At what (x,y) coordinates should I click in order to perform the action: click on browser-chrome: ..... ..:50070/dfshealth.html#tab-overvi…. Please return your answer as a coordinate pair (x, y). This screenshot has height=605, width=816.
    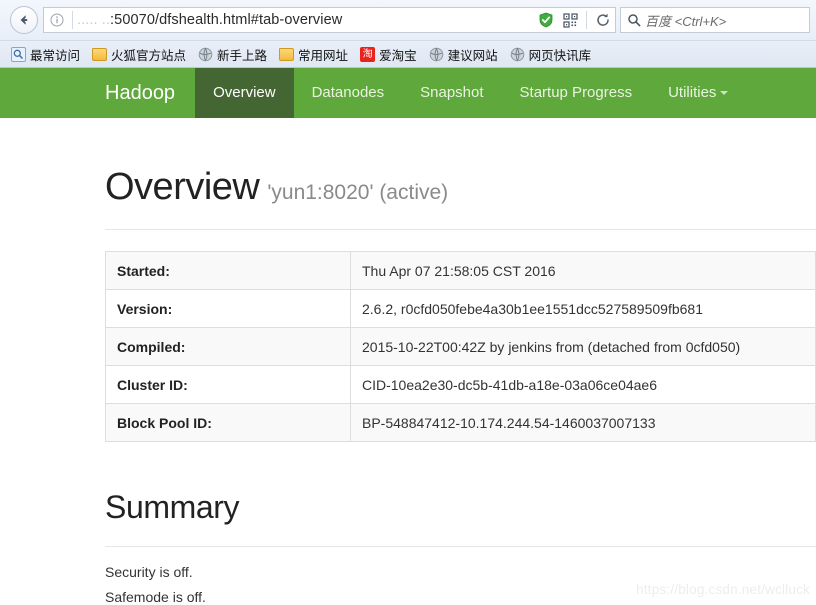
    Looking at the image, I should click on (408, 34).